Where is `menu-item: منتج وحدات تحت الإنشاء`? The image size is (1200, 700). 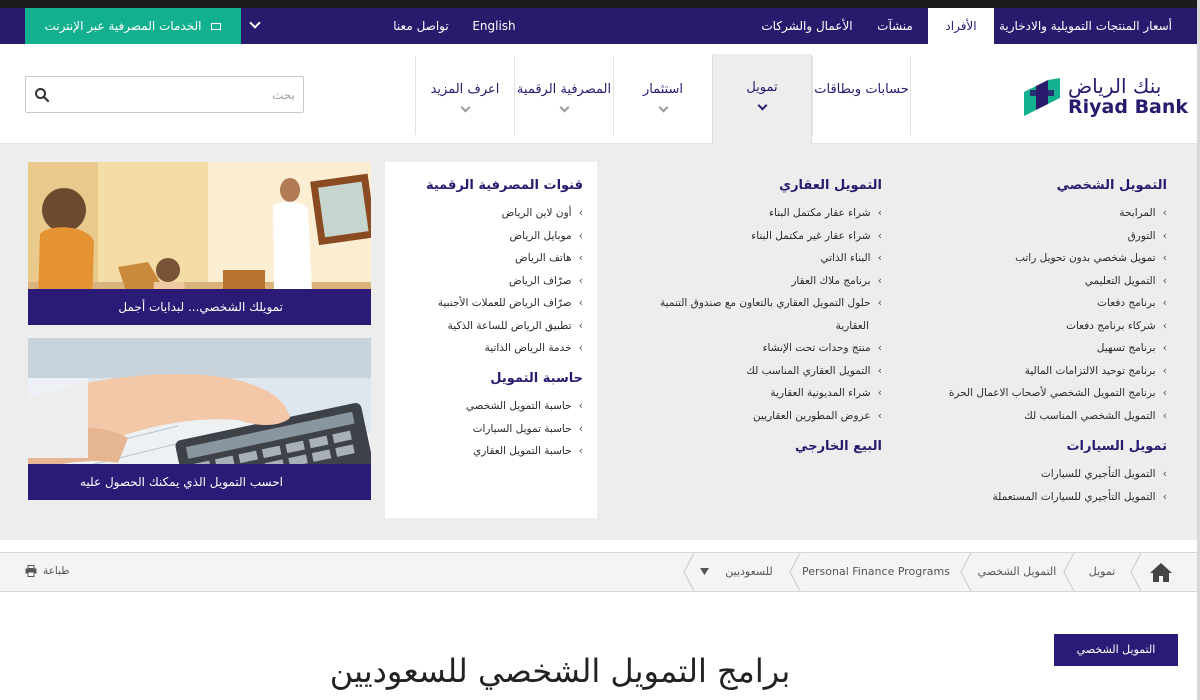
menu-item: منتج وحدات تحت الإنشاء is located at coordinates (732, 348).